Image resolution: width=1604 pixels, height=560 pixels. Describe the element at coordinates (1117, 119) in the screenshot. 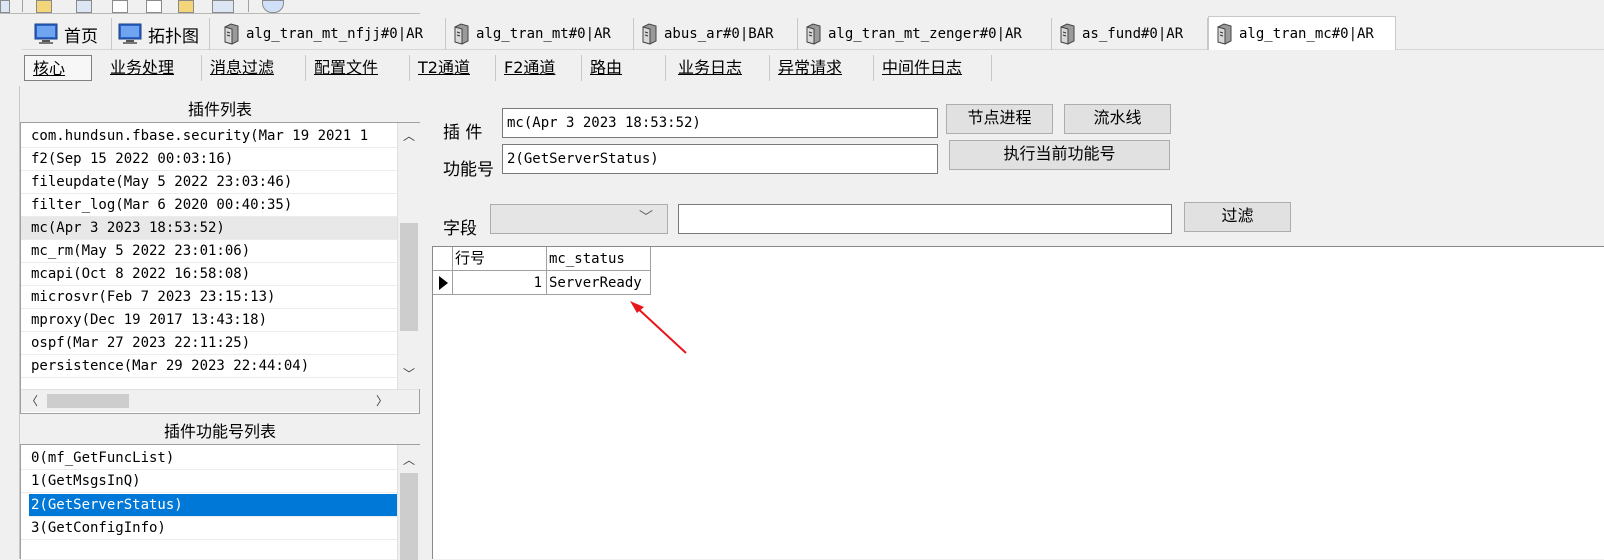

I see `pipeline-button: 流水线` at that location.